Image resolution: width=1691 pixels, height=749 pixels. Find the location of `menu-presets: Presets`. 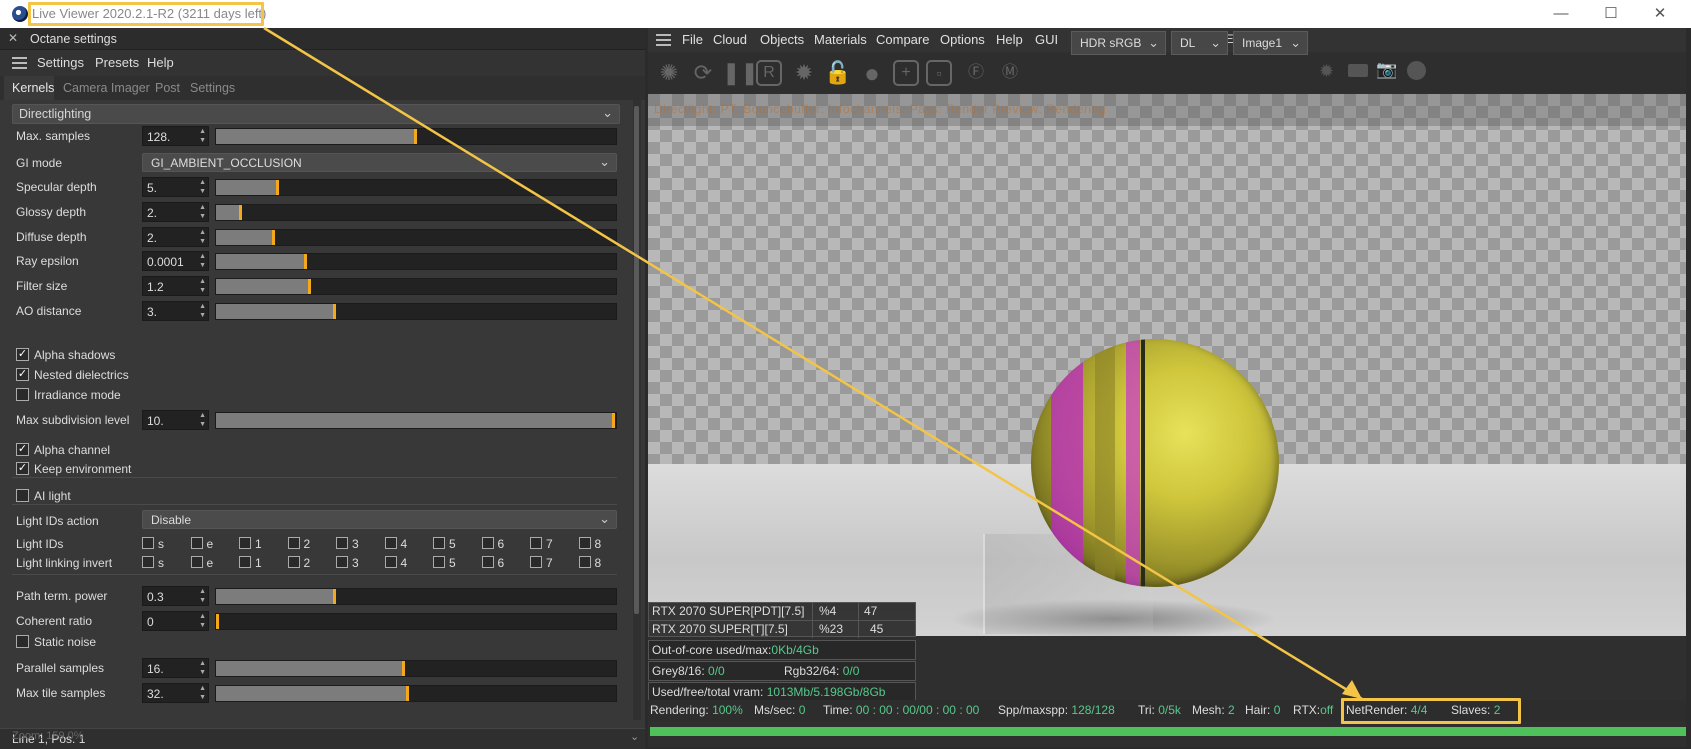

menu-presets: Presets is located at coordinates (117, 62).